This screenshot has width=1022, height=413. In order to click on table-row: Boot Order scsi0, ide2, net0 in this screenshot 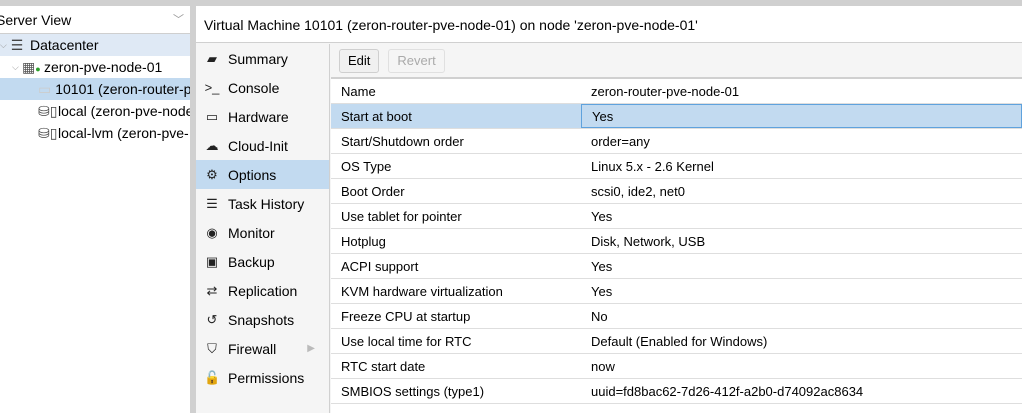, I will do `click(676, 191)`.